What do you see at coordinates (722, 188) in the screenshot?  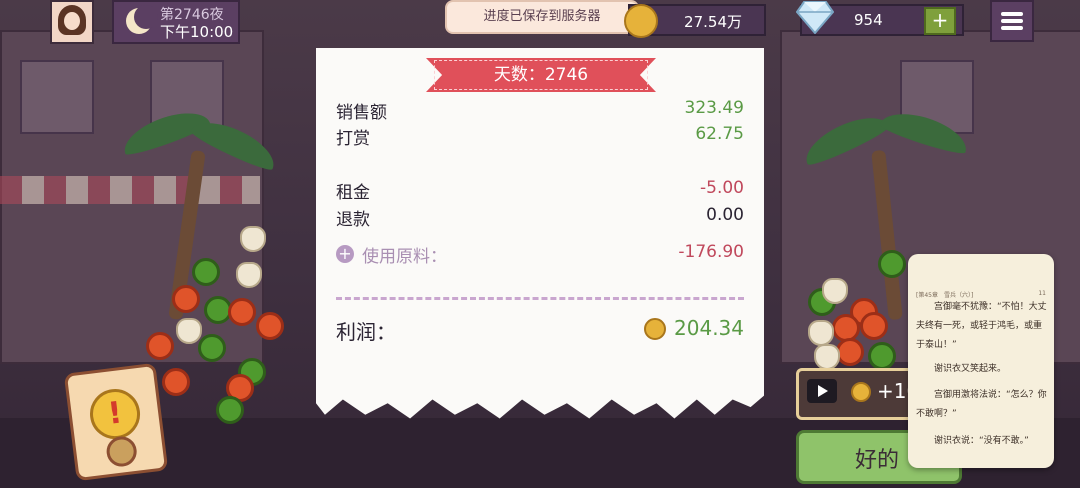 I see `rent-value: -5.00` at bounding box center [722, 188].